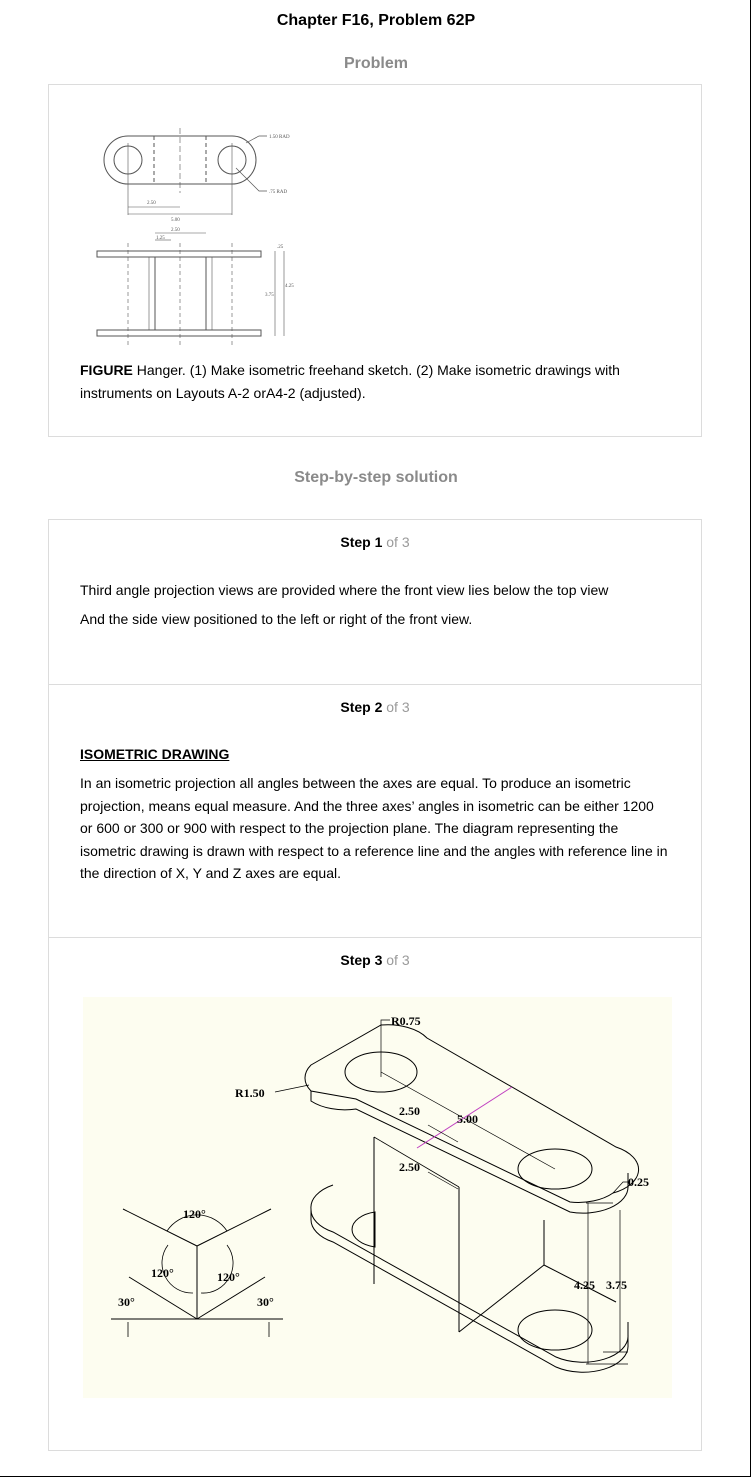 The image size is (752, 1478). I want to click on step-2-count: of 3, so click(396, 707).